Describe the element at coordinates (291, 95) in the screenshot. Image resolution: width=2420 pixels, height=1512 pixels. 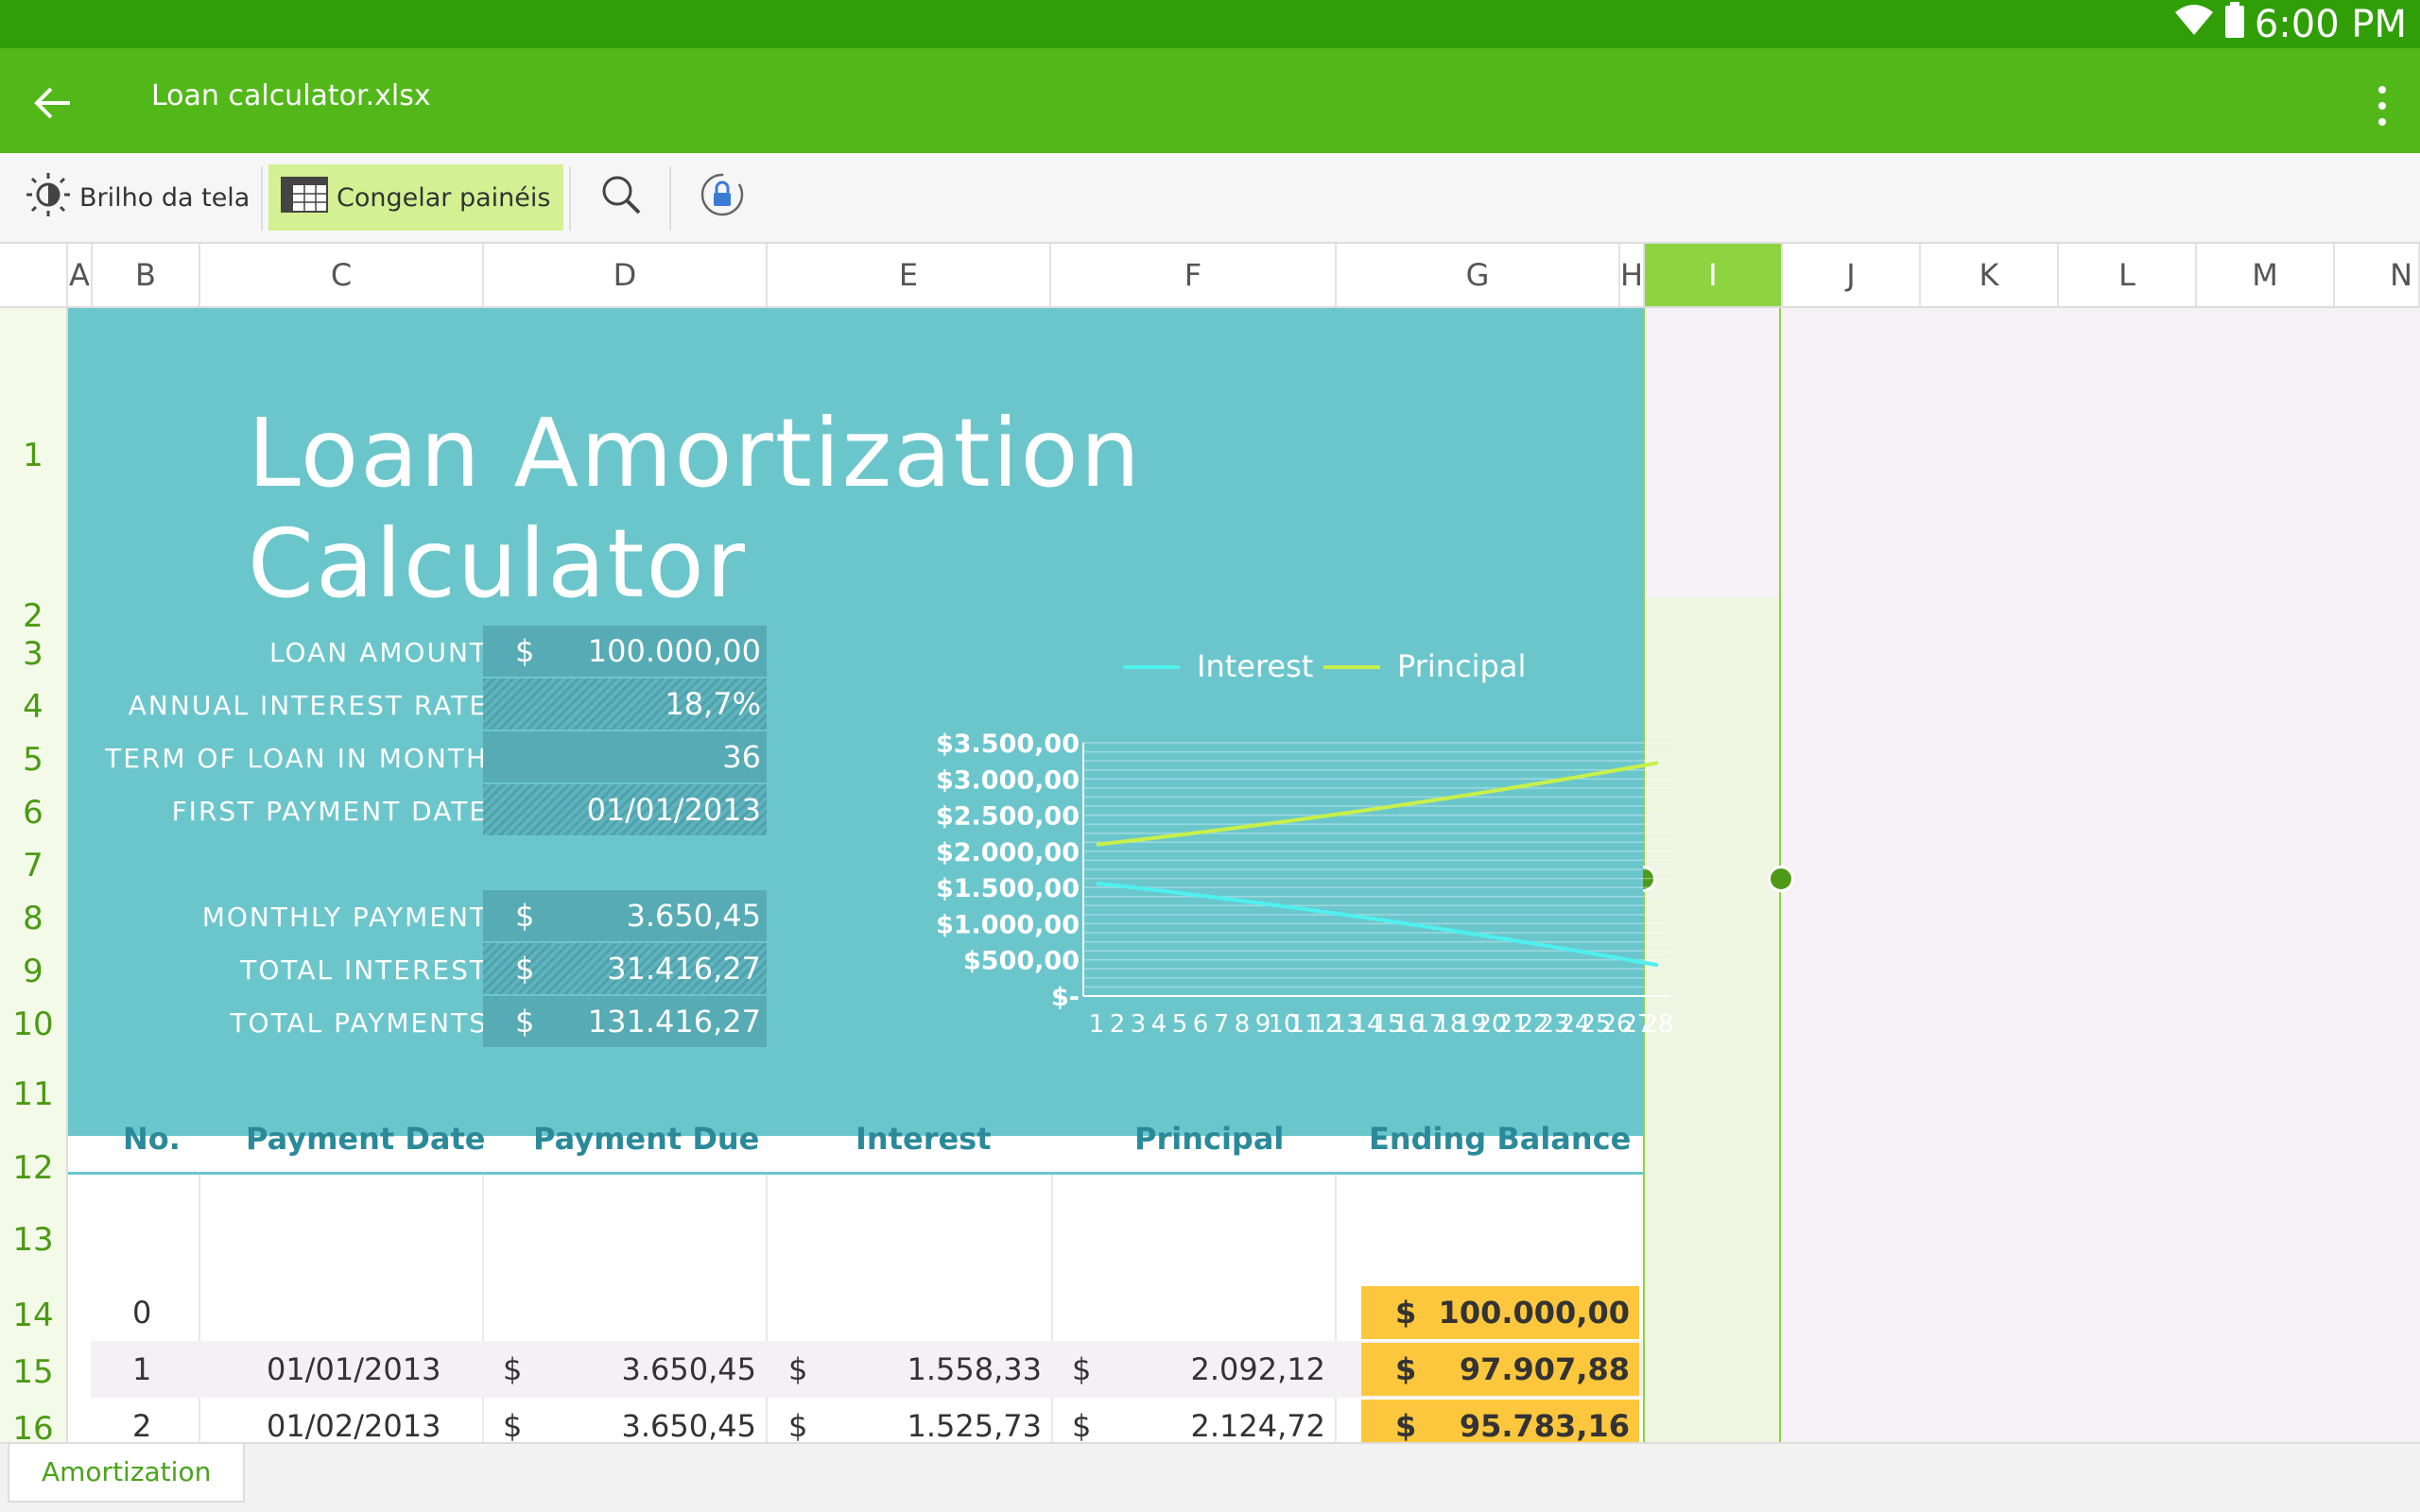
I see `file-title: Loan calculator.xlsx` at that location.